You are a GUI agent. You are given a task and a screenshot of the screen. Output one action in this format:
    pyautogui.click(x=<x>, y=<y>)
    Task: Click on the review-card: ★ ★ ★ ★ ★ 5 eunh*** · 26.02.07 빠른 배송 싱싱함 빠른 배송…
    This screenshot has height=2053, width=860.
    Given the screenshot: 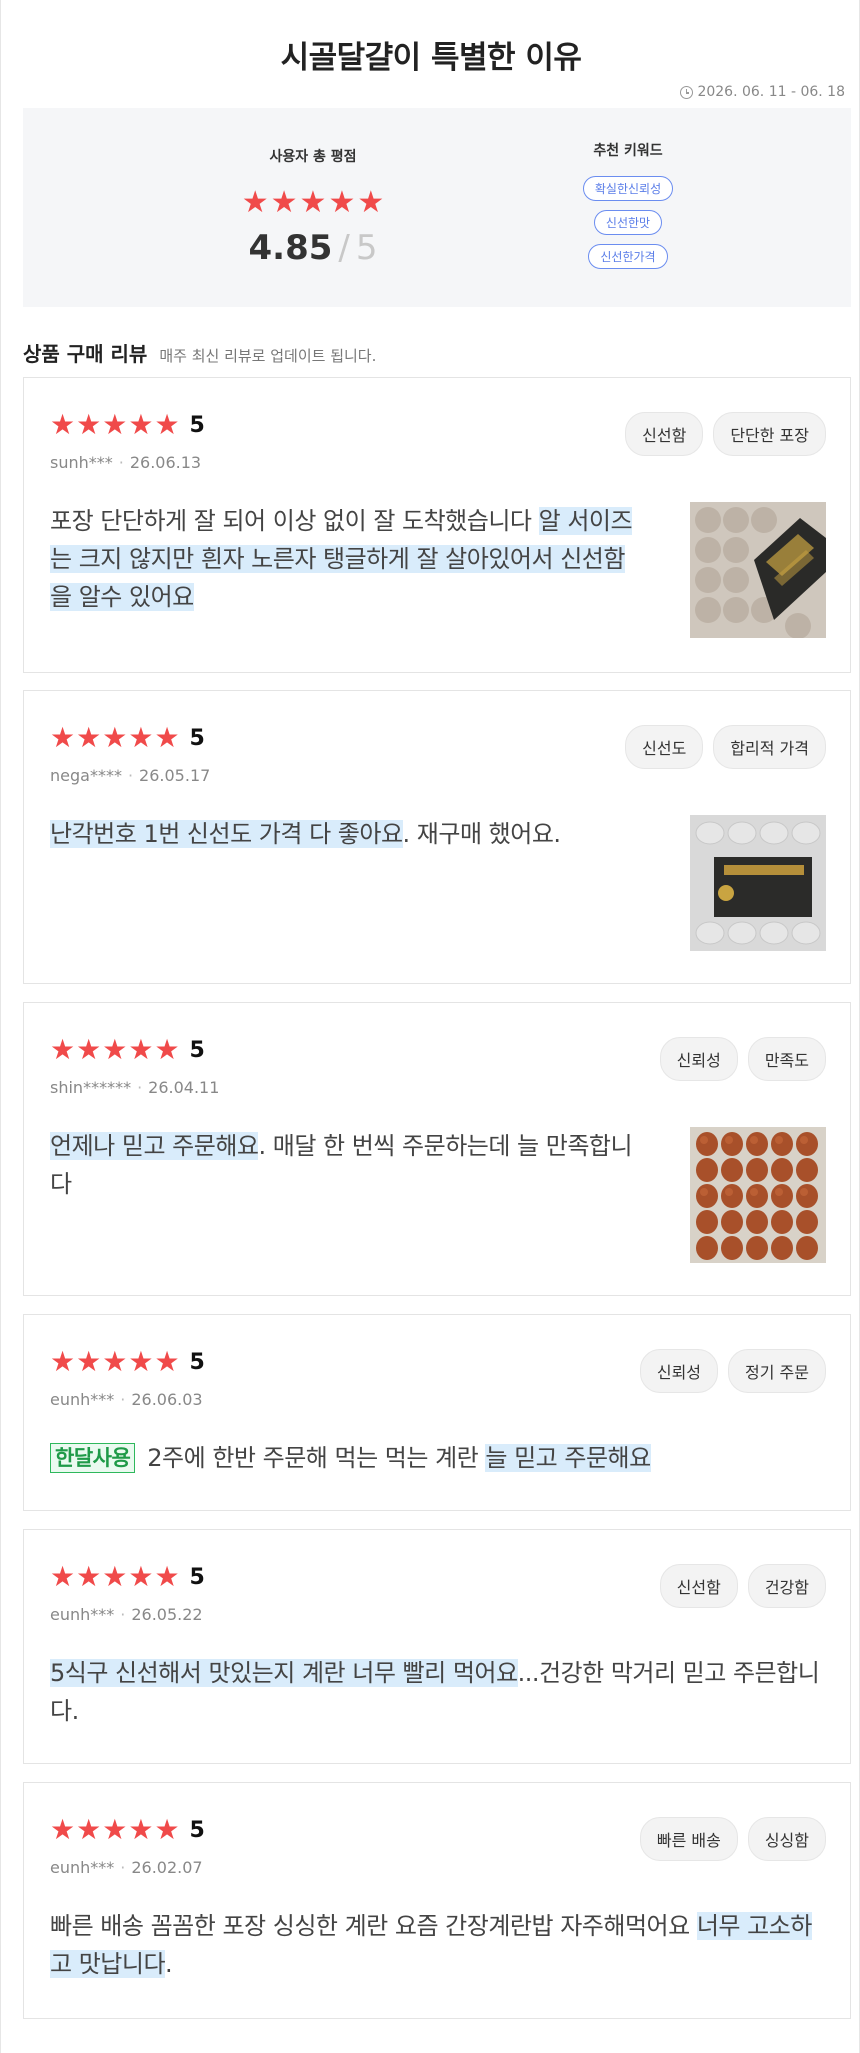 What is the action you would take?
    pyautogui.click(x=437, y=1900)
    